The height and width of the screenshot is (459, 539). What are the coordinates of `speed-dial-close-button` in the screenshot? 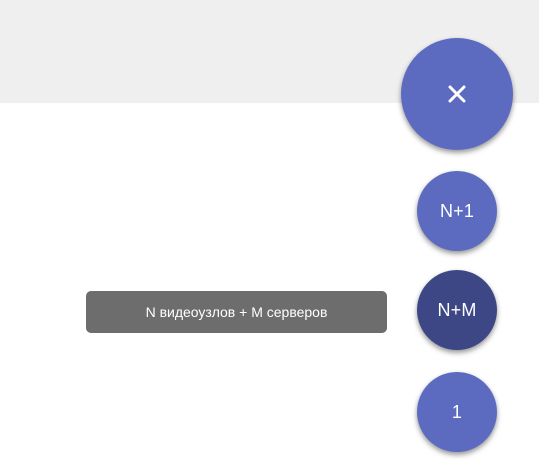 It's located at (457, 94).